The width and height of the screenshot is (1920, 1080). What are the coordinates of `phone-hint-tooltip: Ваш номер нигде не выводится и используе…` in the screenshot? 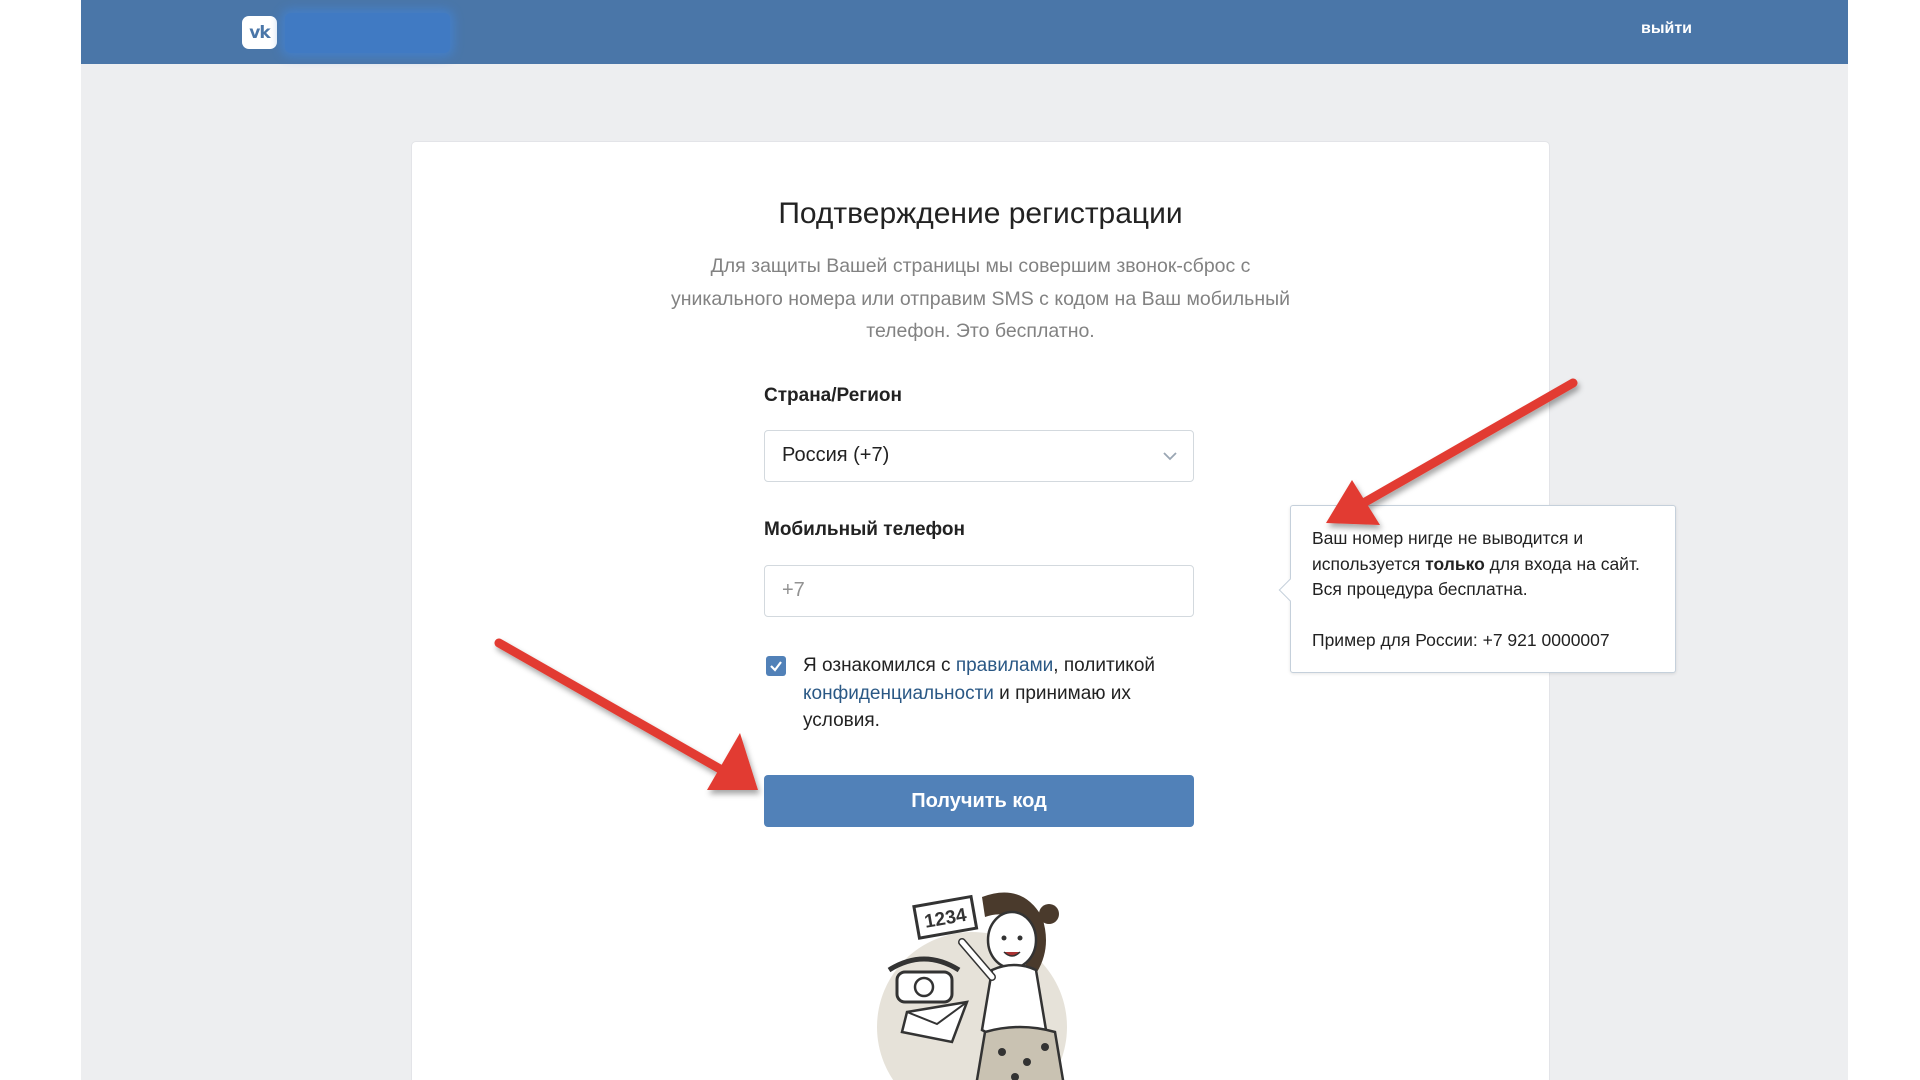 It's located at (1477, 589).